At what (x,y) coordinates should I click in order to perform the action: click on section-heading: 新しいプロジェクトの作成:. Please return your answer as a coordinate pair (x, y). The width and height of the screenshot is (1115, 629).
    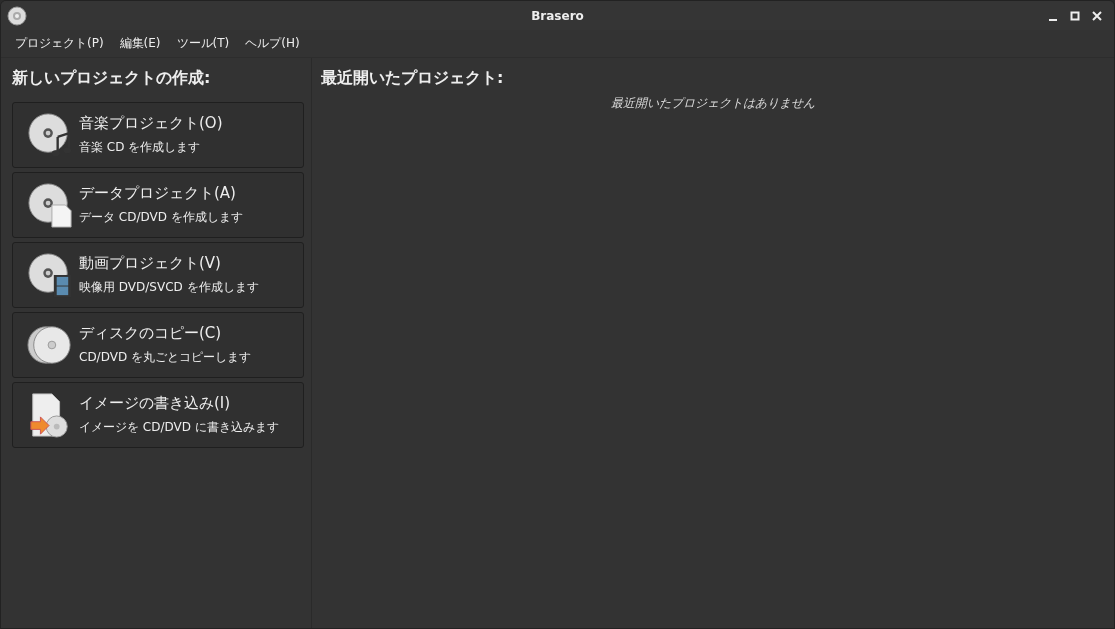
    Looking at the image, I should click on (112, 77).